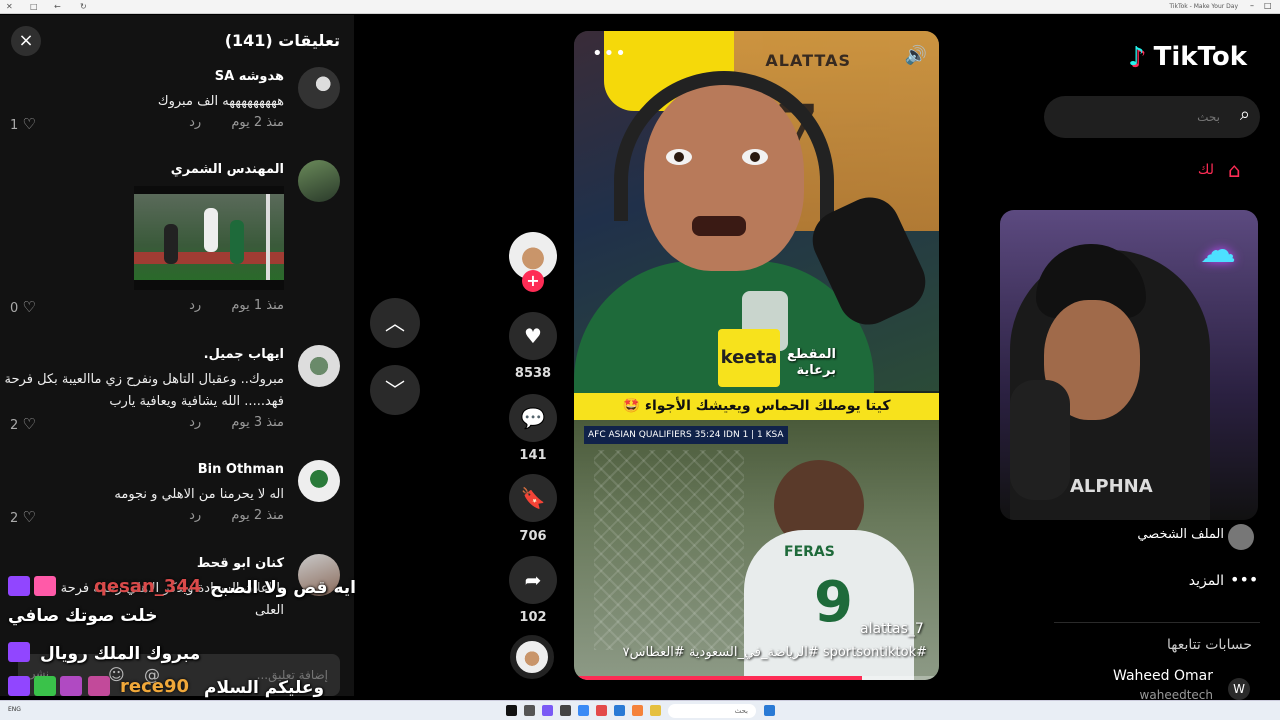 The image size is (1280, 720). What do you see at coordinates (1252, 6) in the screenshot?
I see `minimize-icon: –` at bounding box center [1252, 6].